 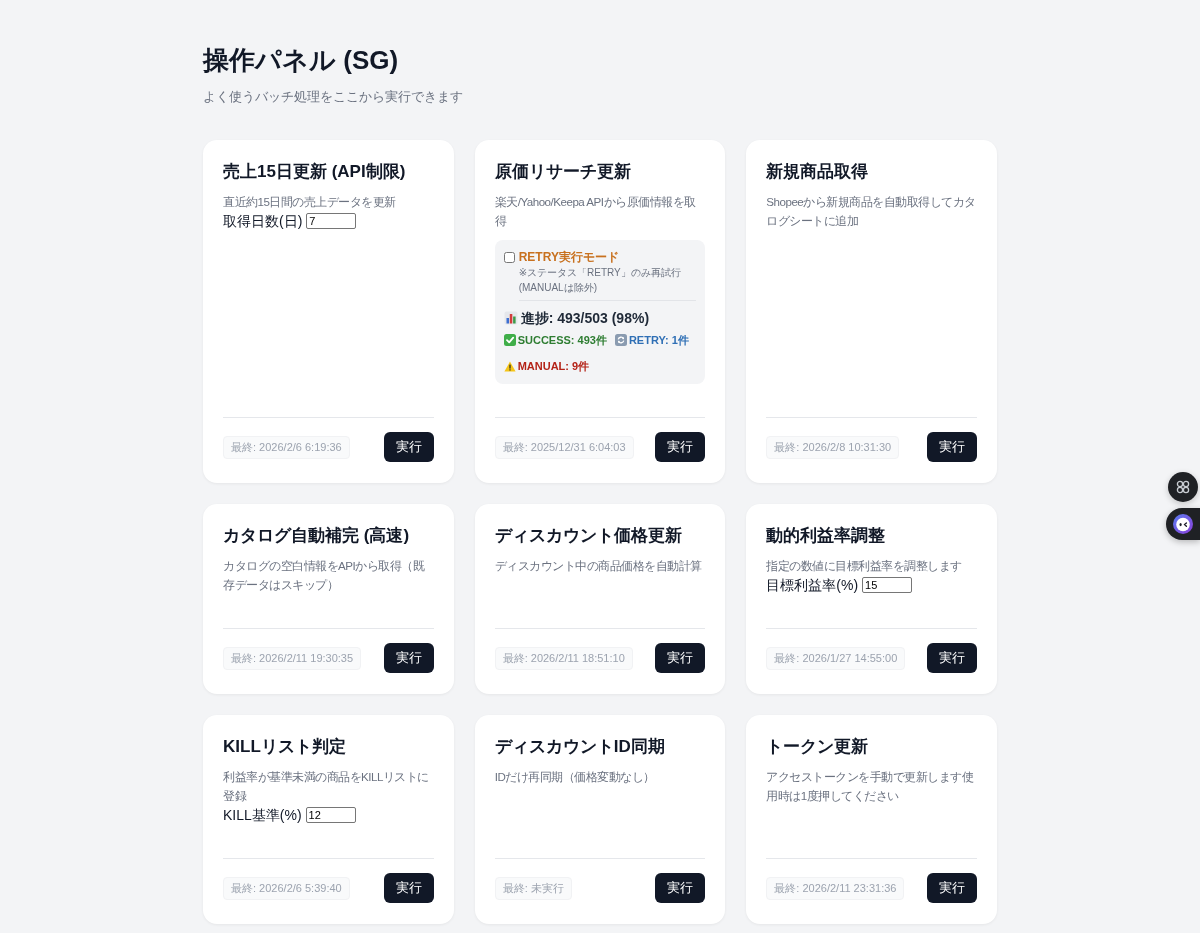 I want to click on last-run-badge: 最終: 2026/1/27 14:55:00, so click(x=836, y=658).